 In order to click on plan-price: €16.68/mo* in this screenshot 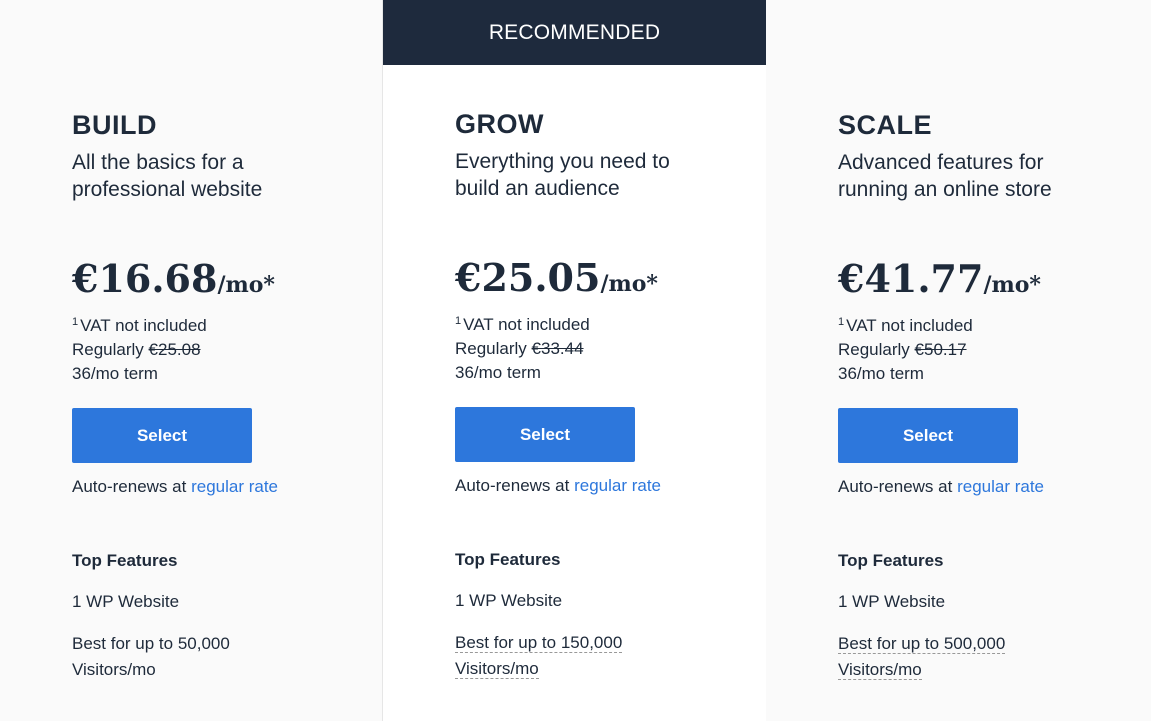, I will do `click(222, 279)`.